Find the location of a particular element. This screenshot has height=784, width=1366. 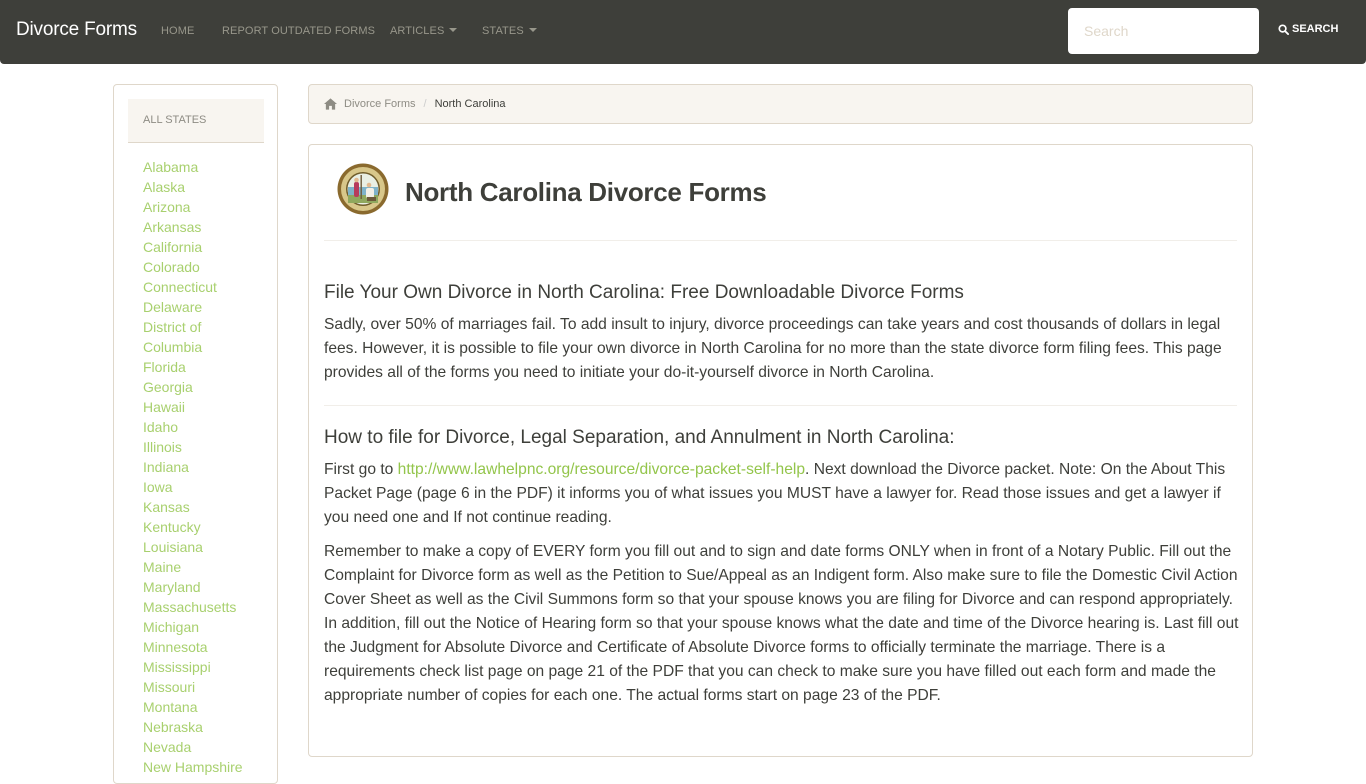

state-link: Idaho is located at coordinates (193, 427).